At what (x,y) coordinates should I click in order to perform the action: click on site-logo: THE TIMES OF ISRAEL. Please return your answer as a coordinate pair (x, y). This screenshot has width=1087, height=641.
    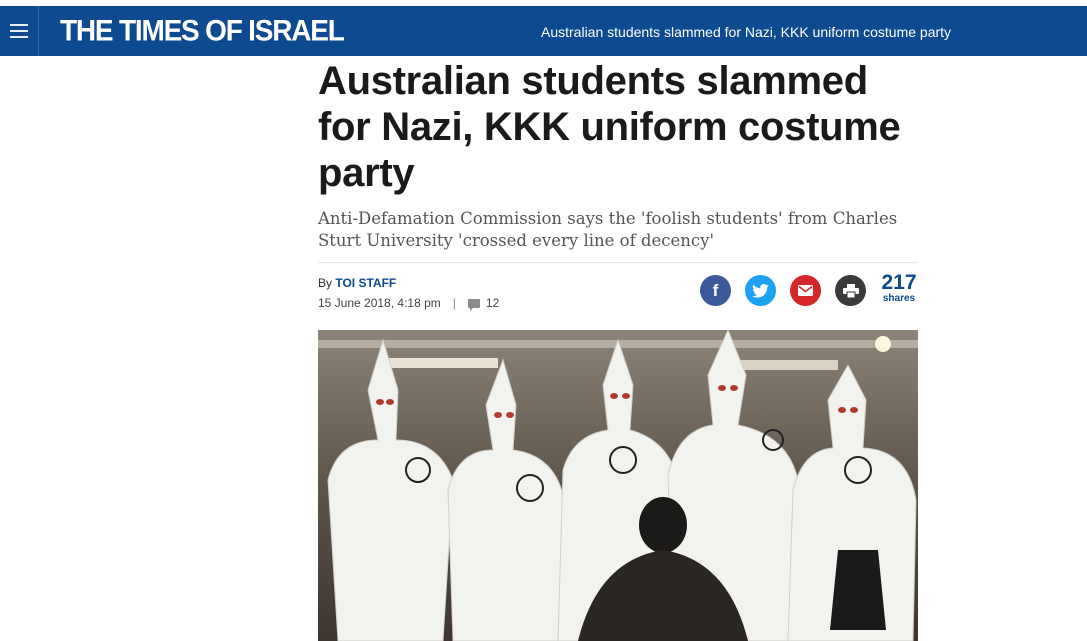
    Looking at the image, I should click on (202, 31).